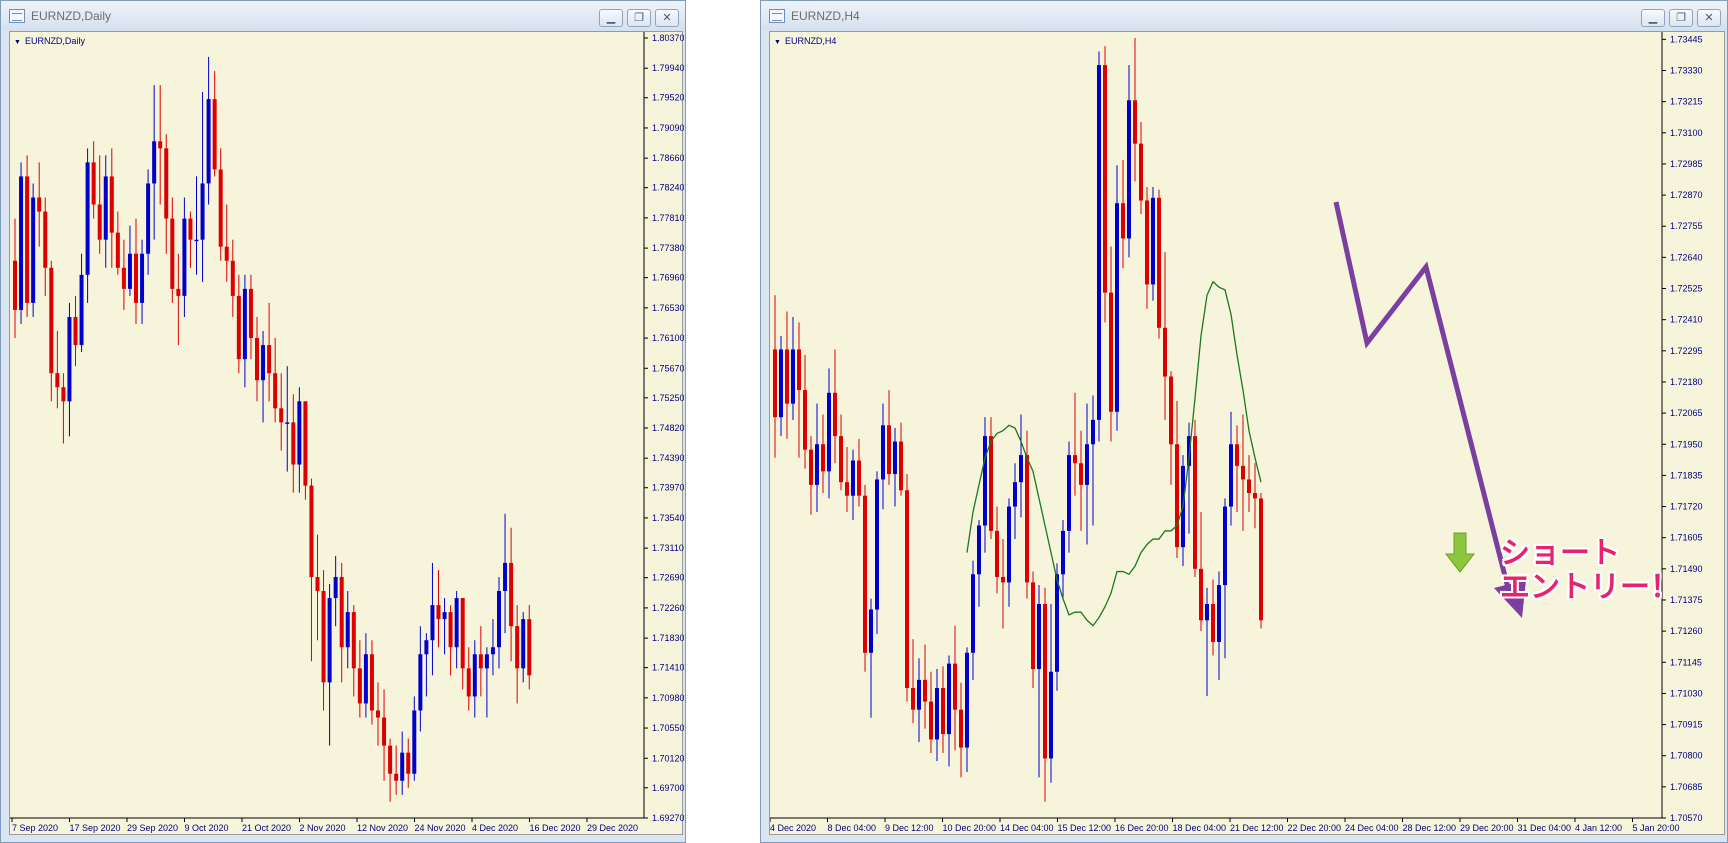  I want to click on annotation-line-1: ショート, so click(1560, 553).